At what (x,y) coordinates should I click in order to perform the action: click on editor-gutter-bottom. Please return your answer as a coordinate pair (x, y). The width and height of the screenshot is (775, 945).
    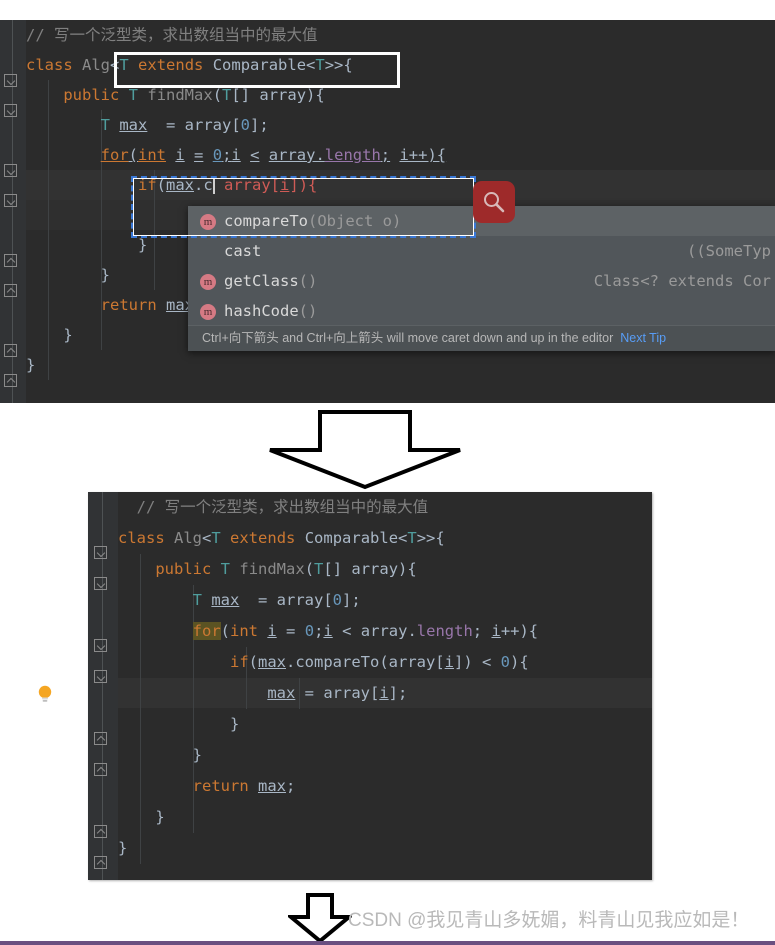
    Looking at the image, I should click on (103, 686).